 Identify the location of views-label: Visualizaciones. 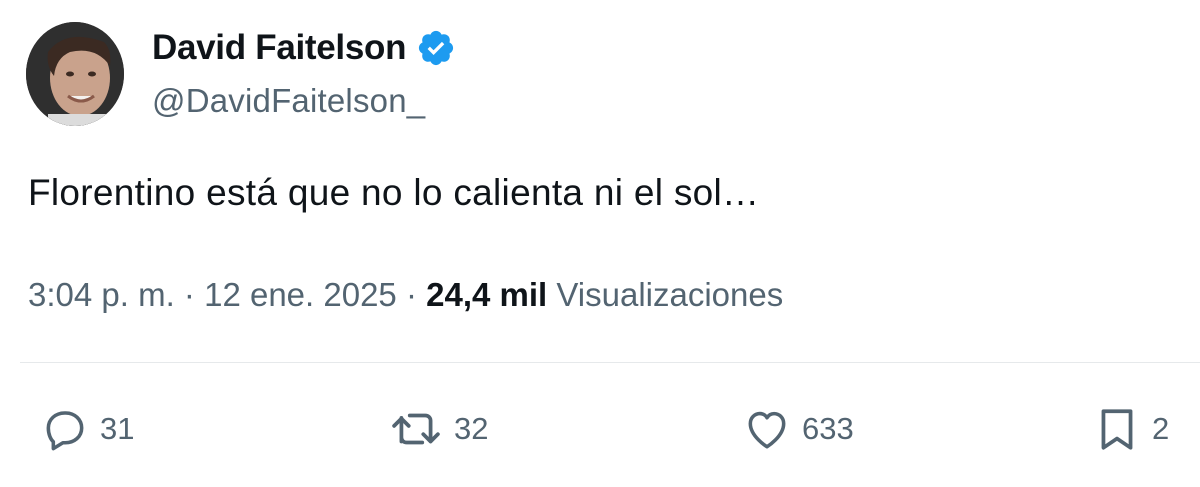
(670, 294).